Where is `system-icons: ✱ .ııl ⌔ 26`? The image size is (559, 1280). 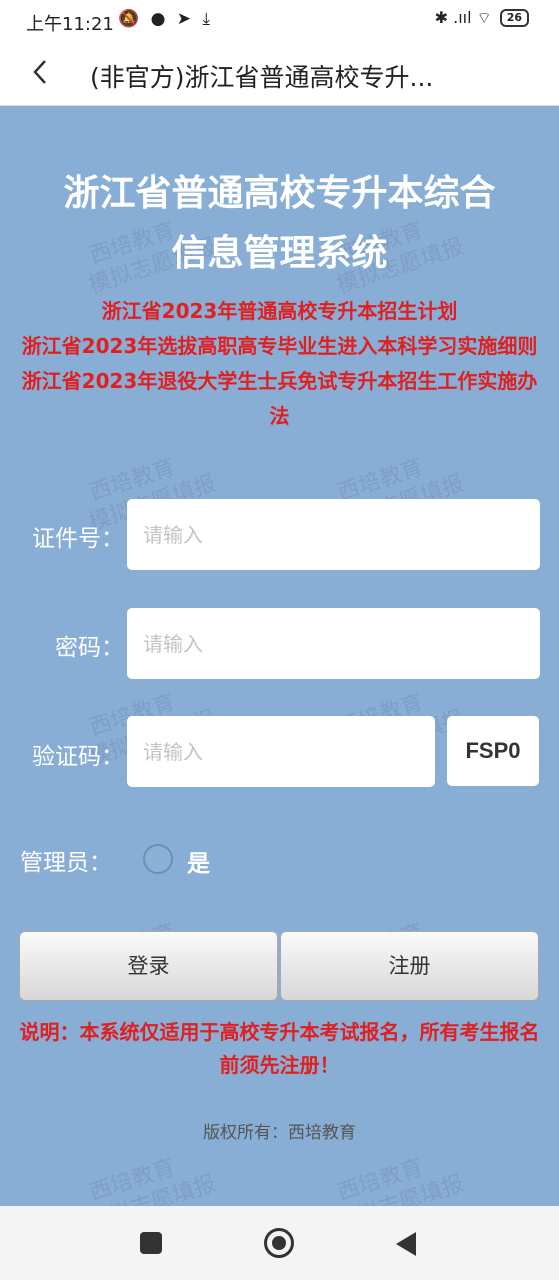 system-icons: ✱ .ııl ⌔ 26 is located at coordinates (482, 18).